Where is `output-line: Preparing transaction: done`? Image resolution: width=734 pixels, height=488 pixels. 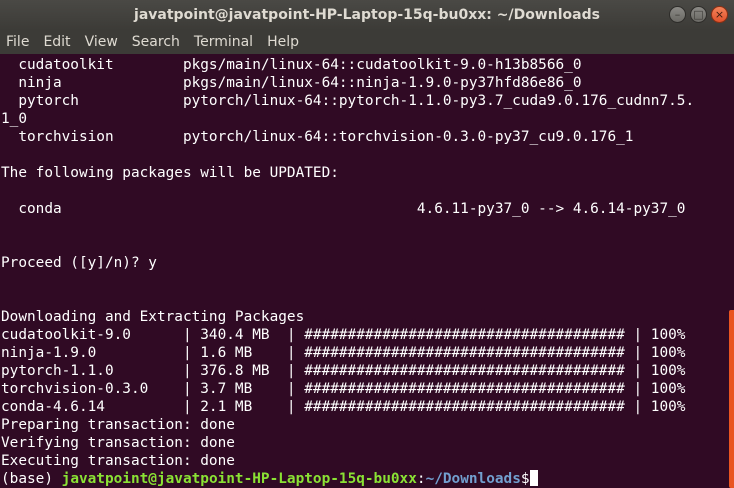 output-line: Preparing transaction: done is located at coordinates (118, 425).